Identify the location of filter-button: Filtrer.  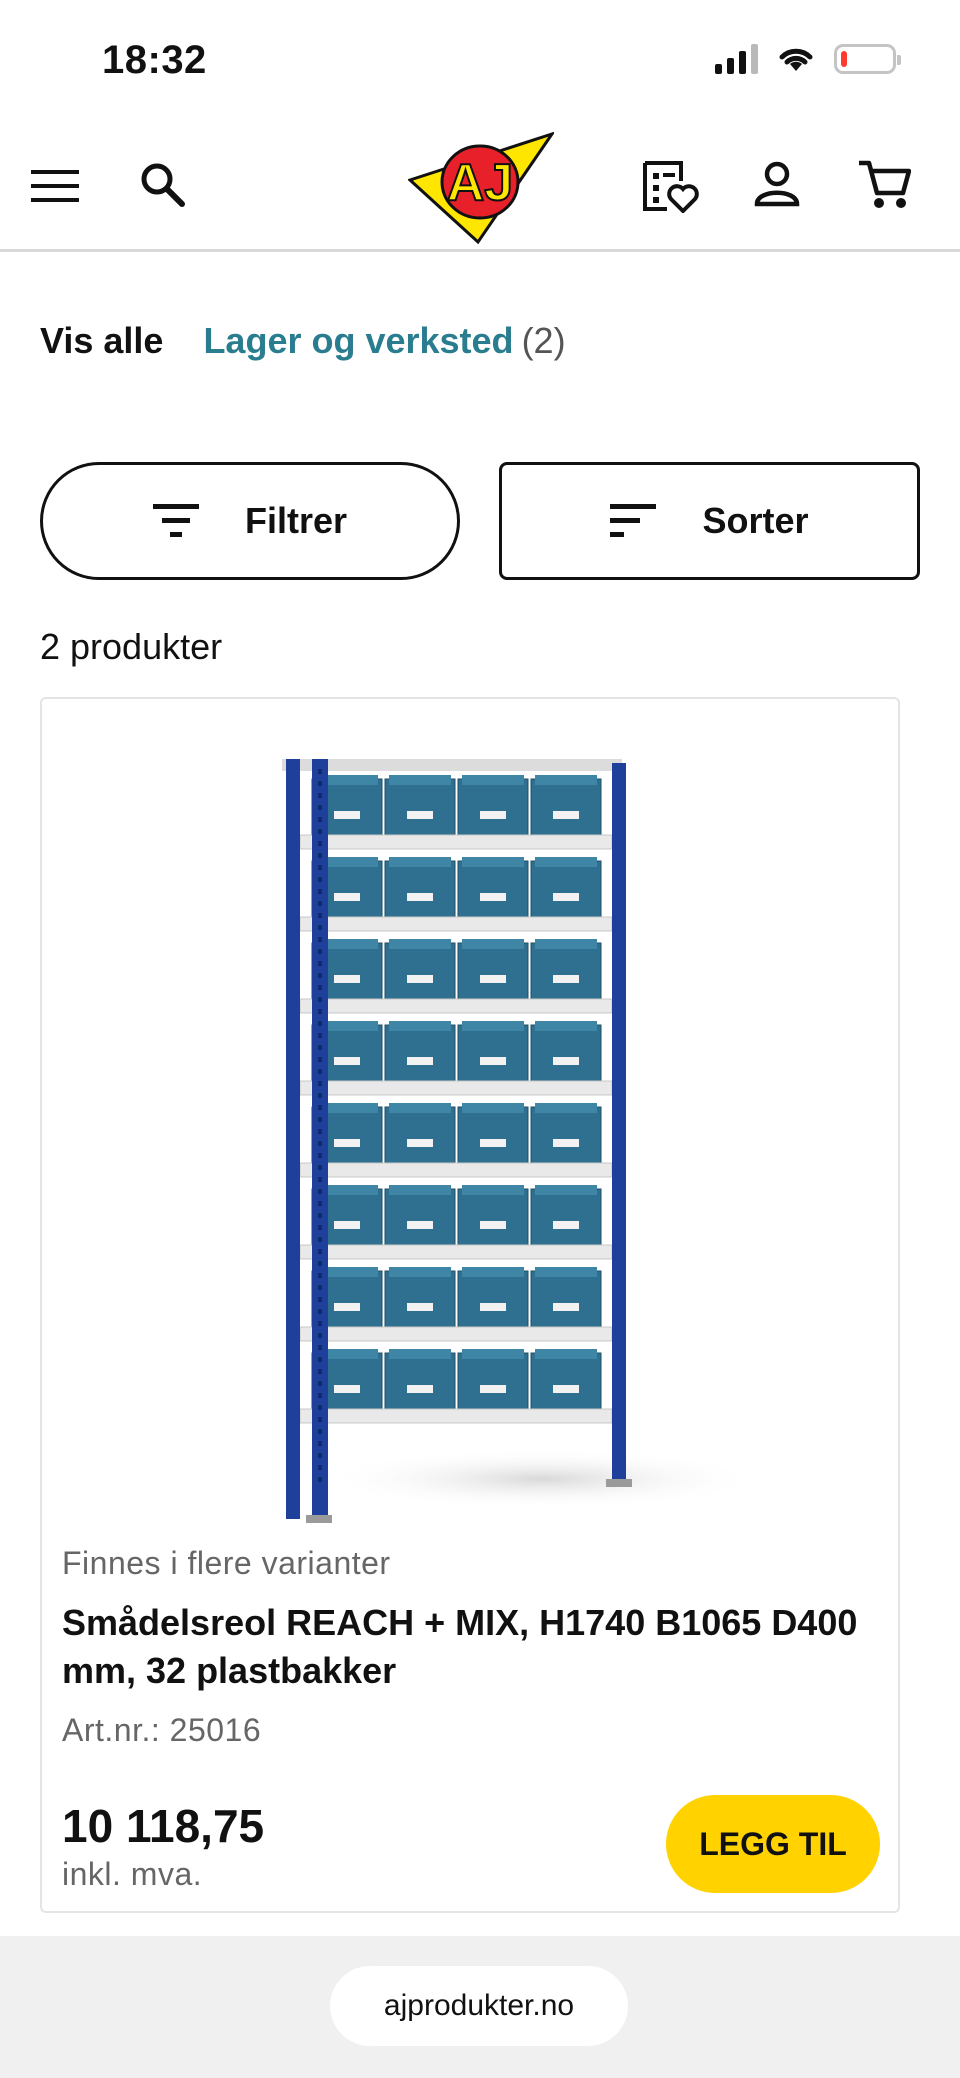
(250, 521).